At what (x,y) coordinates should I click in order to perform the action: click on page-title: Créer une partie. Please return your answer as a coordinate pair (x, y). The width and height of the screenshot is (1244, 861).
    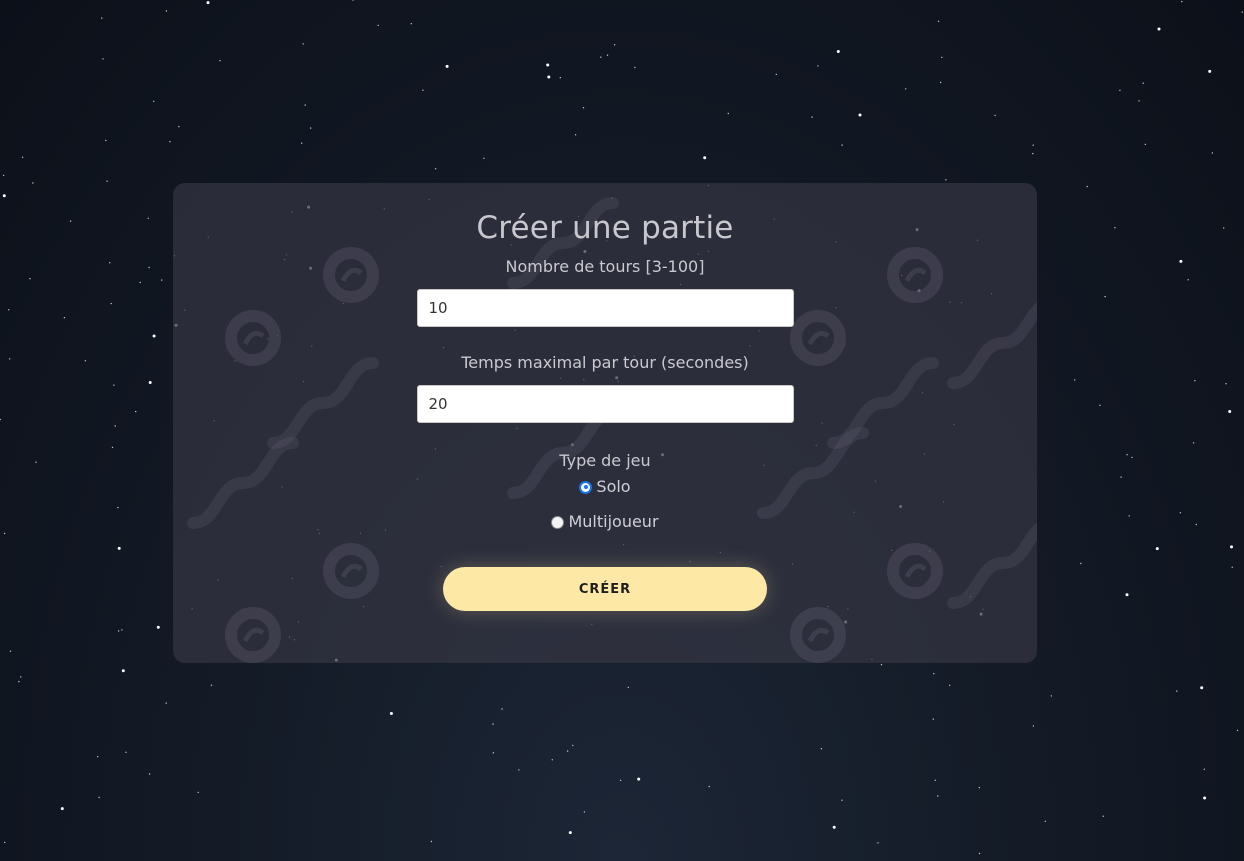
    Looking at the image, I should click on (605, 228).